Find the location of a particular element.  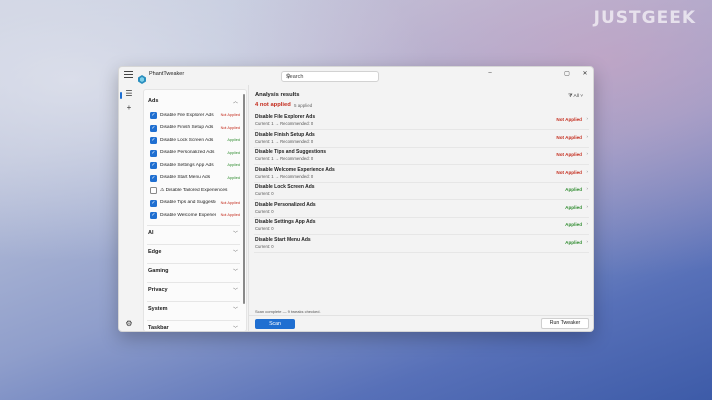

watermark-logo: JUSTGEEK is located at coordinates (644, 18).